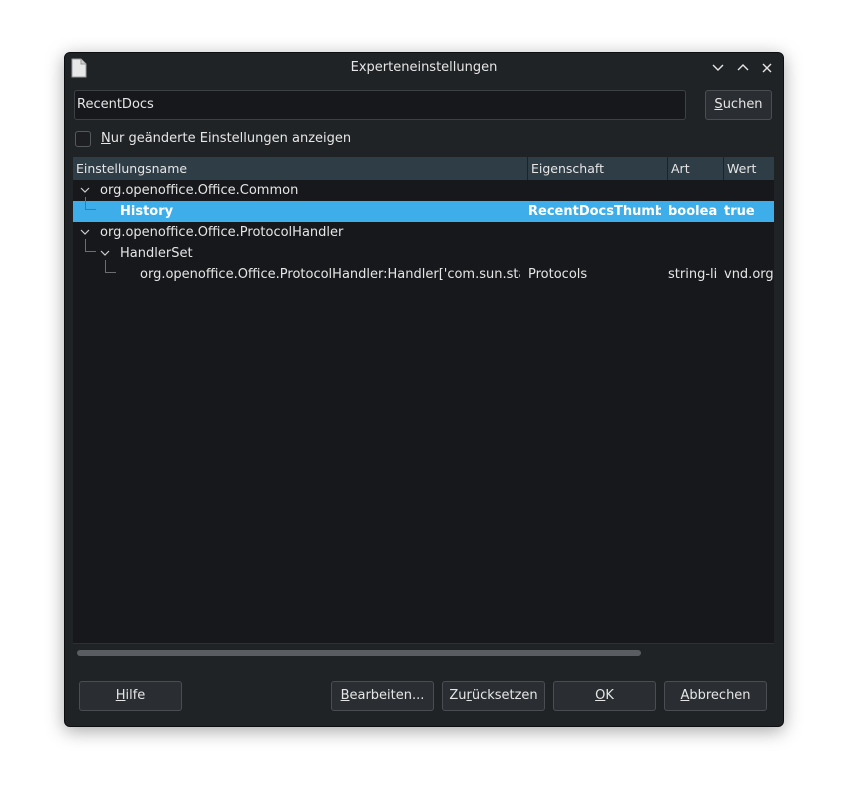  Describe the element at coordinates (749, 168) in the screenshot. I see `column-header-value: Wert` at that location.